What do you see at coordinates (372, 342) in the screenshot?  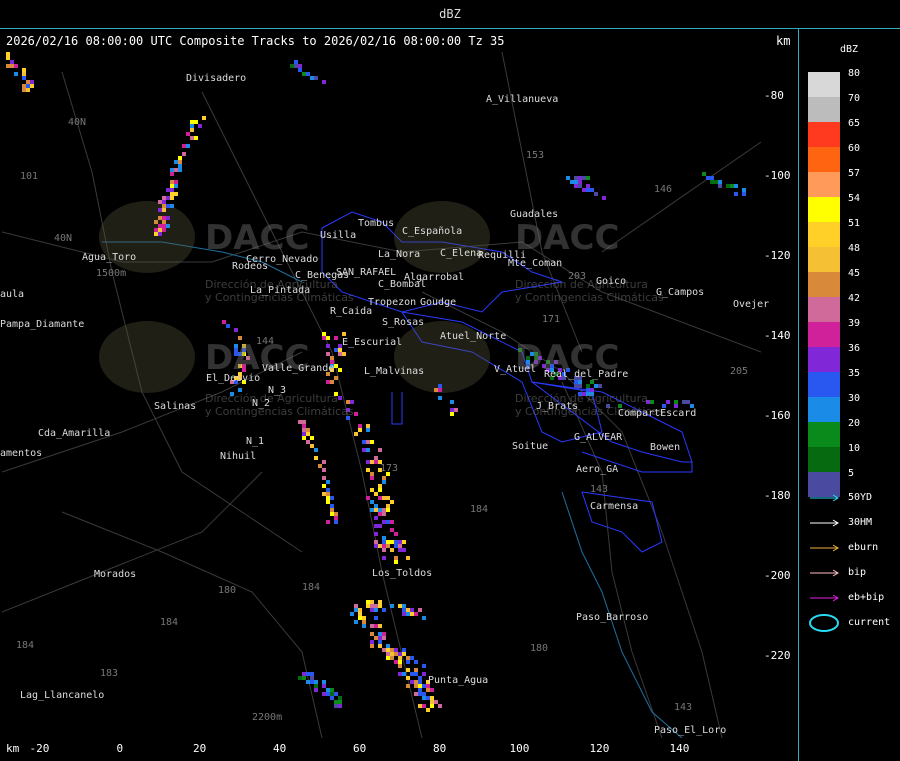 I see `place-label: E_Escurial` at bounding box center [372, 342].